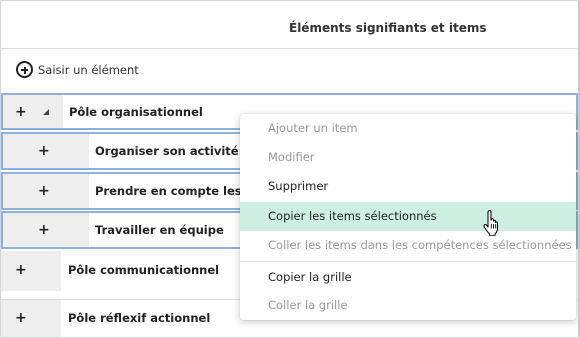 This screenshot has width=580, height=338. What do you see at coordinates (144, 270) in the screenshot?
I see `row-label: Pôle communicationnel` at bounding box center [144, 270].